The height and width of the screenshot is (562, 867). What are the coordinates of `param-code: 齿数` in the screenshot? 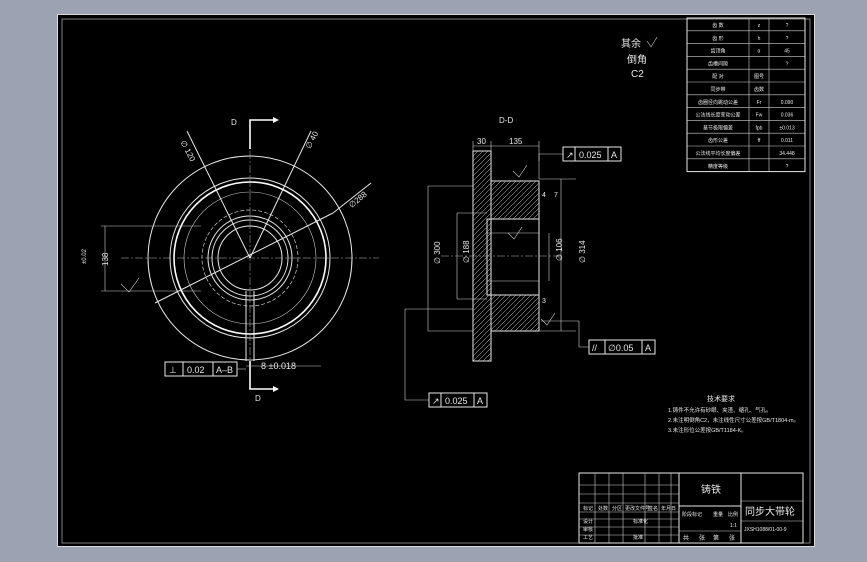 It's located at (759, 89).